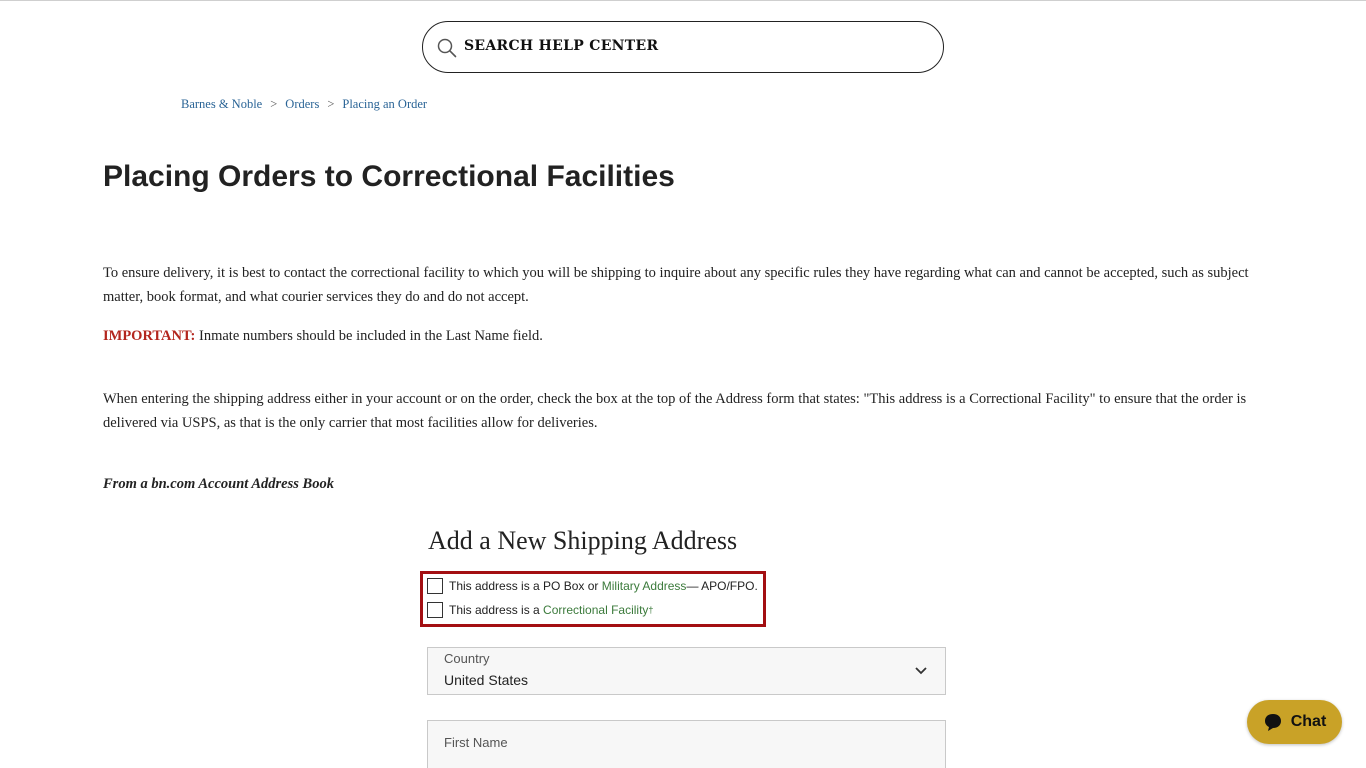 The width and height of the screenshot is (1366, 768). I want to click on breadcrumb-link-orders: Orders, so click(302, 104).